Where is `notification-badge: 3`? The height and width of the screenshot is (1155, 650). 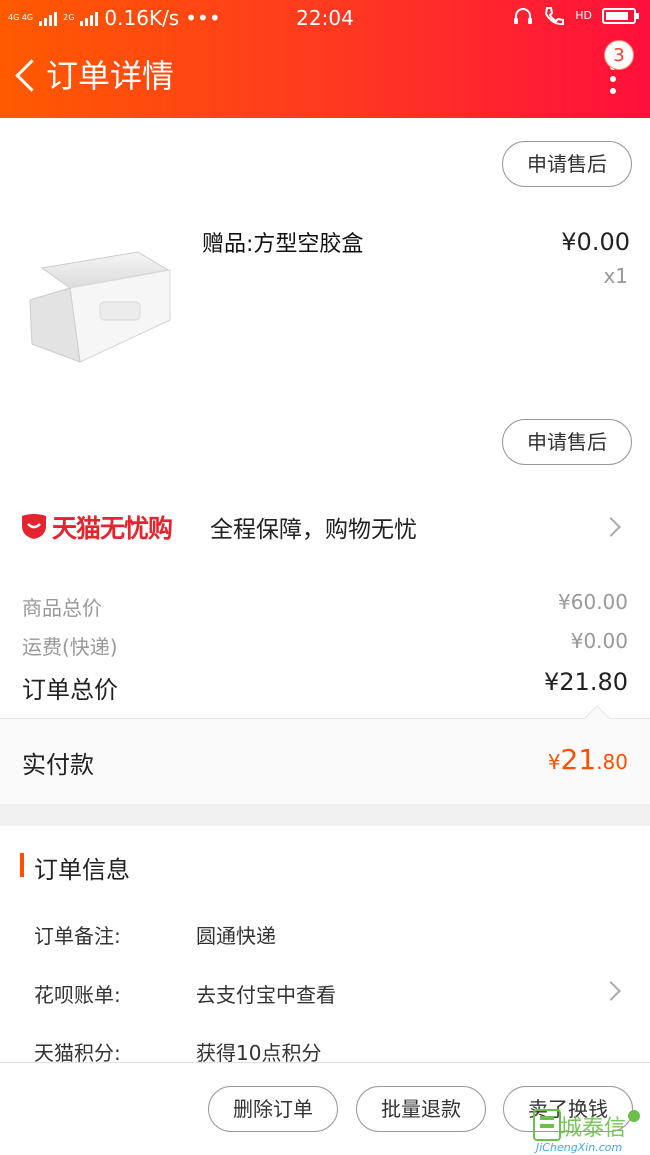 notification-badge: 3 is located at coordinates (619, 55).